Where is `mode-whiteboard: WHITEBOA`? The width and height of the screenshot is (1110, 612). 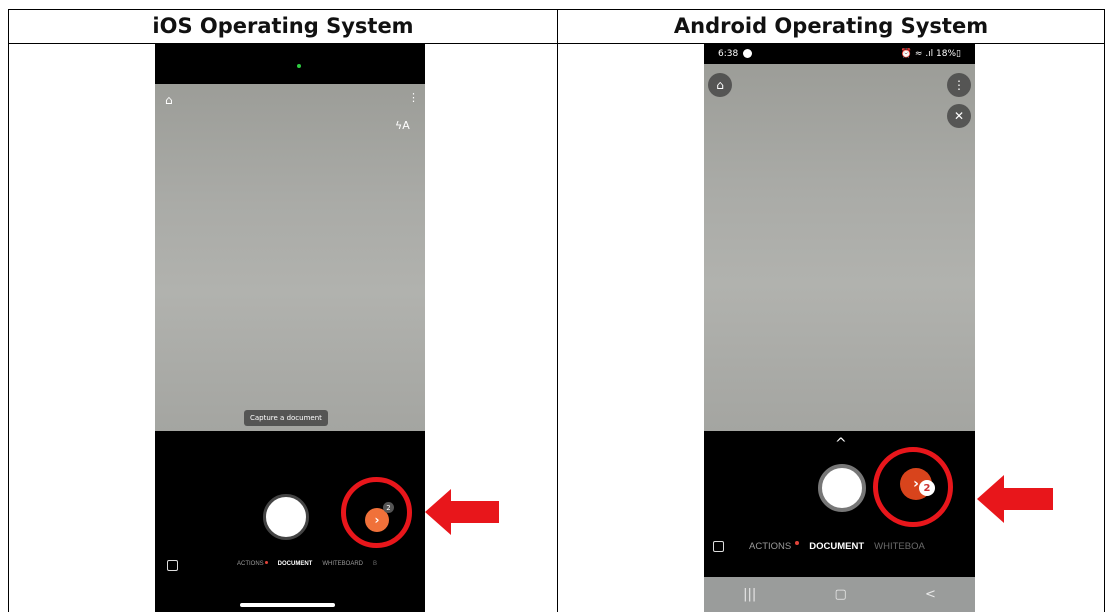 mode-whiteboard: WHITEBOA is located at coordinates (899, 546).